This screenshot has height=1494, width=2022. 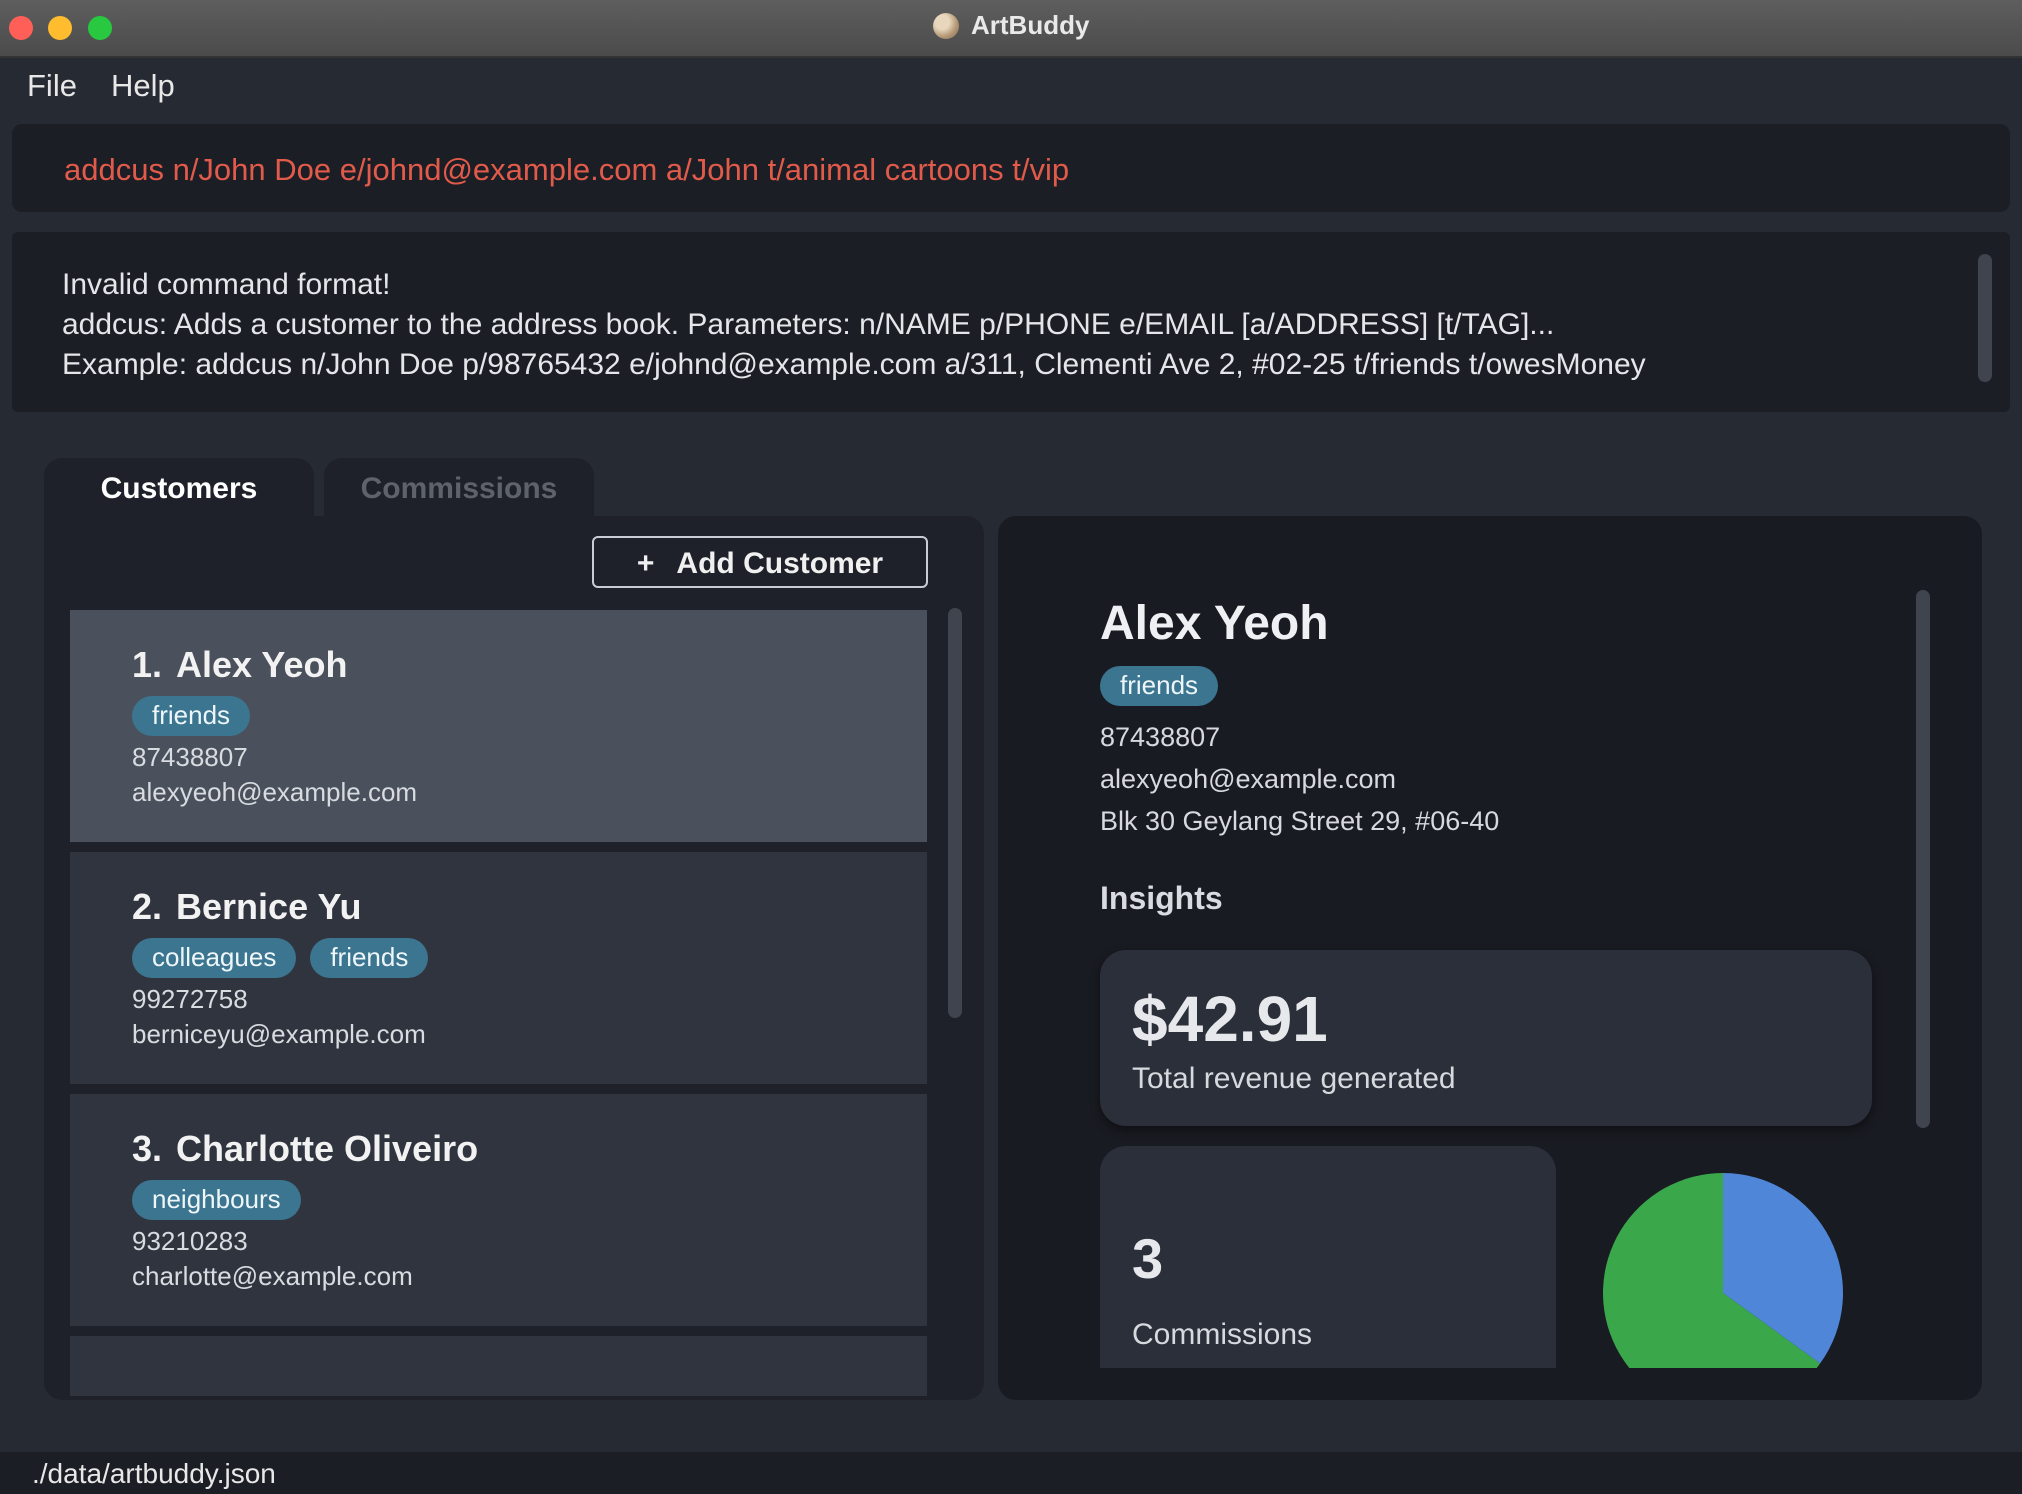 What do you see at coordinates (780, 563) in the screenshot?
I see `add-customer-label: Add Customer` at bounding box center [780, 563].